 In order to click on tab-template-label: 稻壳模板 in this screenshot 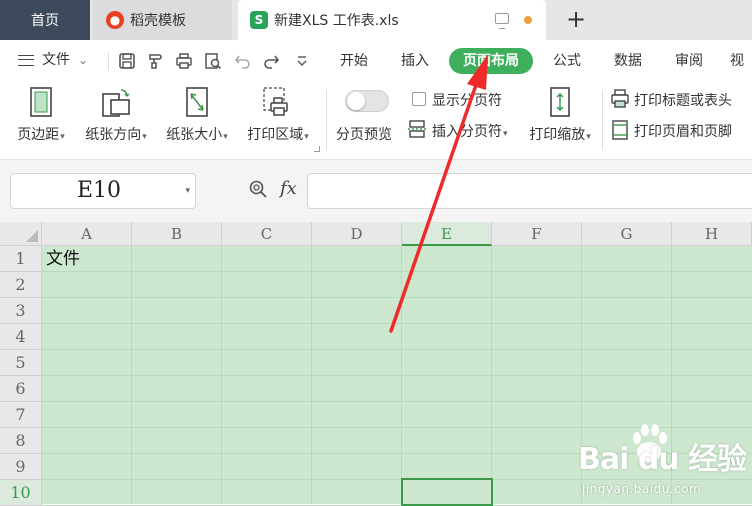, I will do `click(158, 21)`.